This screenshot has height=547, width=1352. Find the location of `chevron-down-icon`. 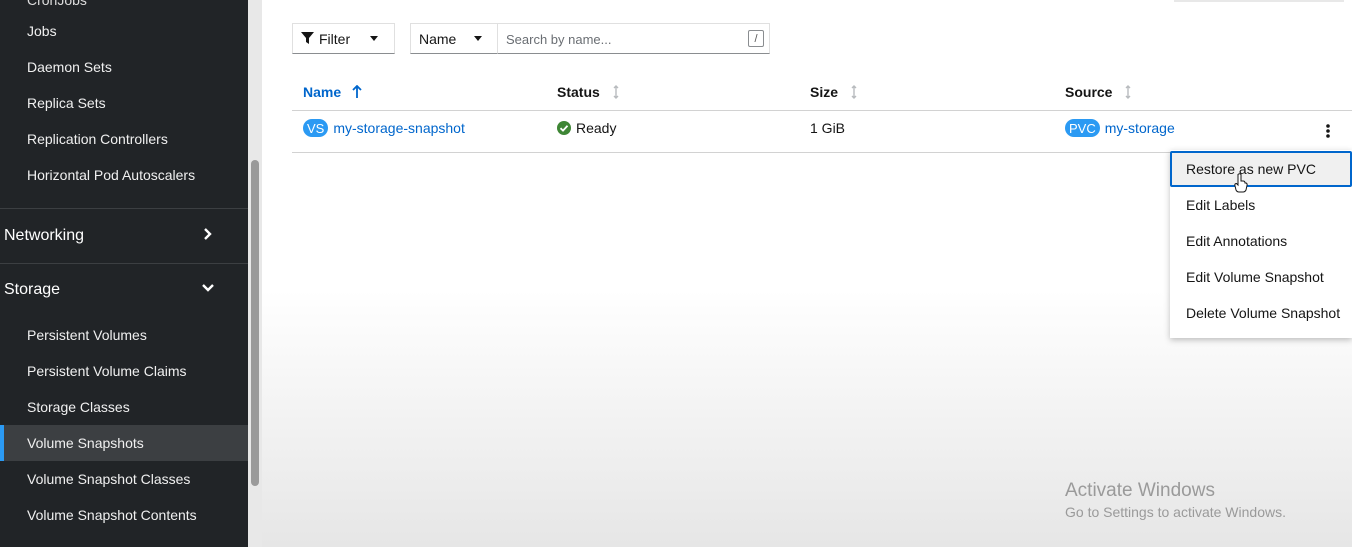

chevron-down-icon is located at coordinates (208, 288).